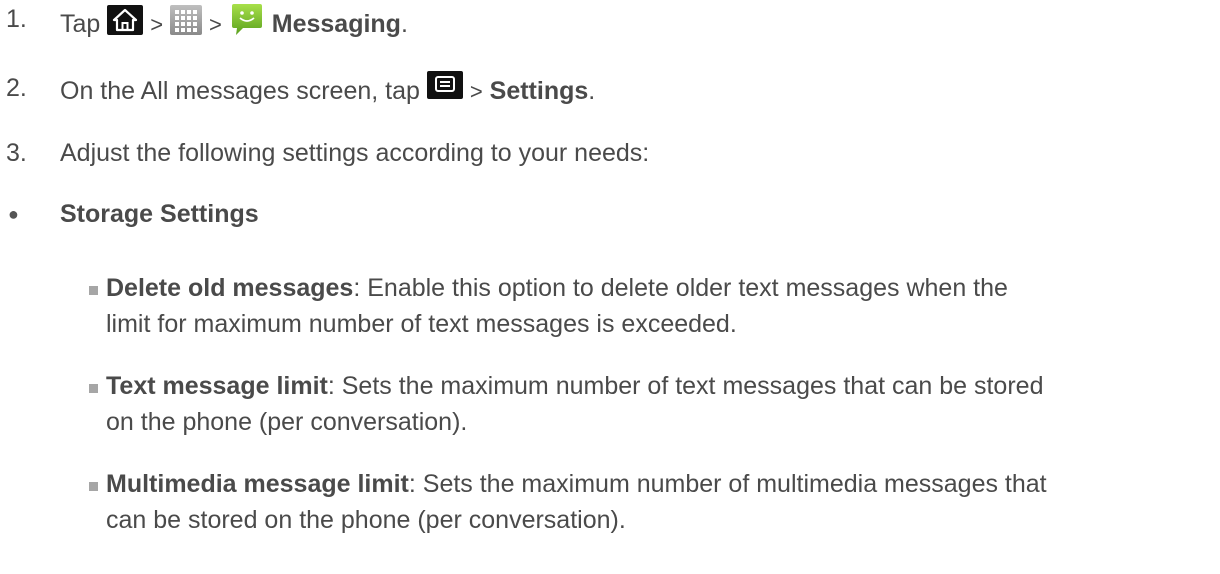 This screenshot has height=574, width=1220. What do you see at coordinates (230, 288) in the screenshot?
I see `option-name: Delete old messages` at bounding box center [230, 288].